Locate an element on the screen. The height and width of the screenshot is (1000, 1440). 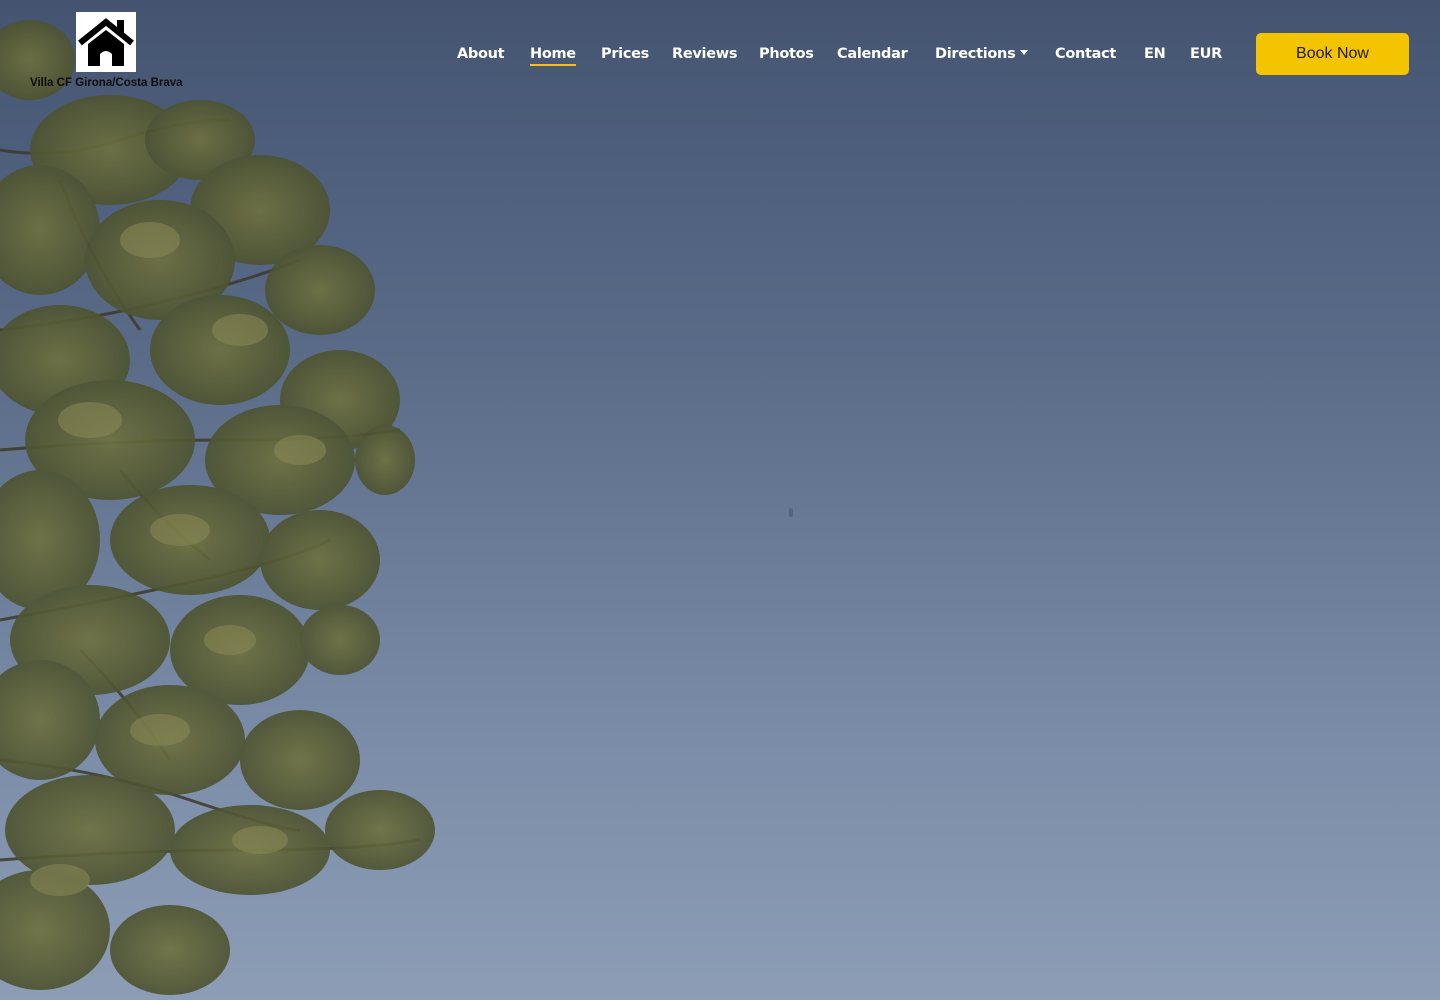
nav-item-directions-label: Directions is located at coordinates (975, 54).